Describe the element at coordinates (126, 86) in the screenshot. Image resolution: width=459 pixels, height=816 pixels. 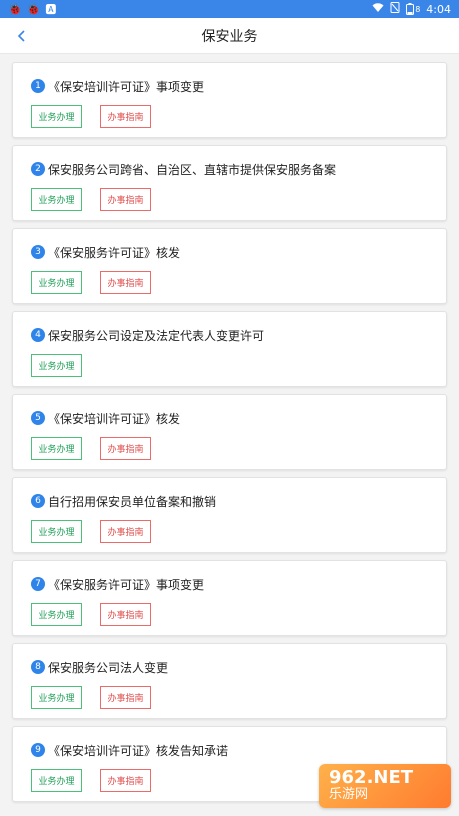
I see `service-name: 《保安培训许可证》事项变更` at that location.